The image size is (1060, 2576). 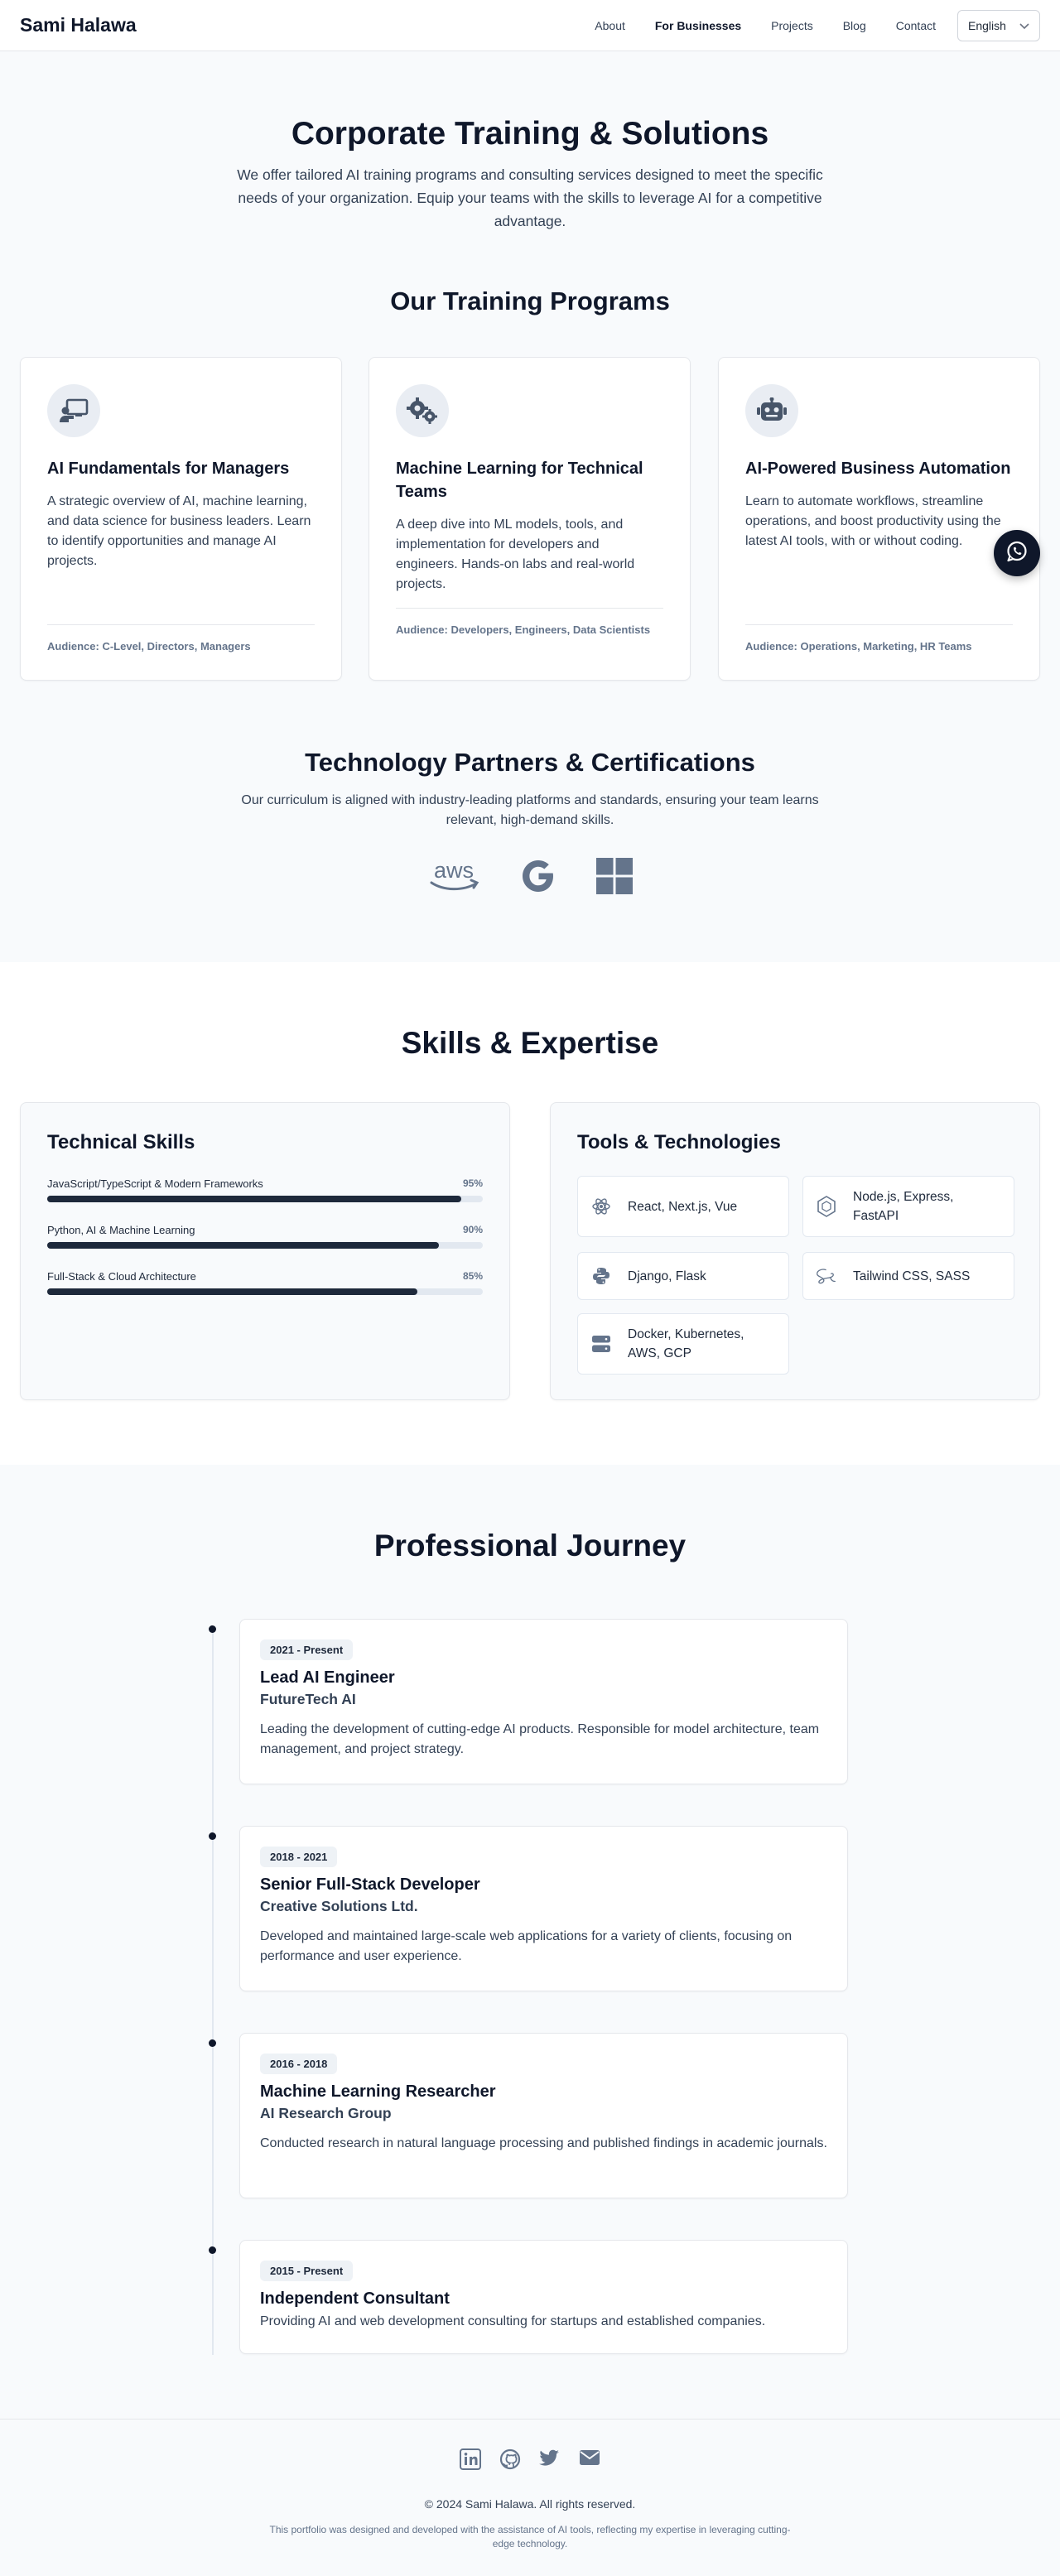 I want to click on journey-title: Professional Journey, so click(x=530, y=1545).